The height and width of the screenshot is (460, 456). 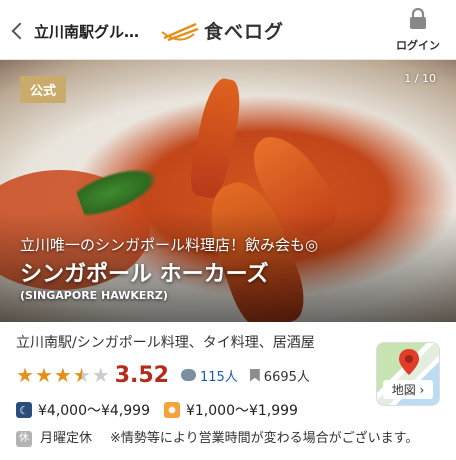 What do you see at coordinates (94, 295) in the screenshot?
I see `restaurant-name-en: (SINGAPORE HAWKERZ)` at bounding box center [94, 295].